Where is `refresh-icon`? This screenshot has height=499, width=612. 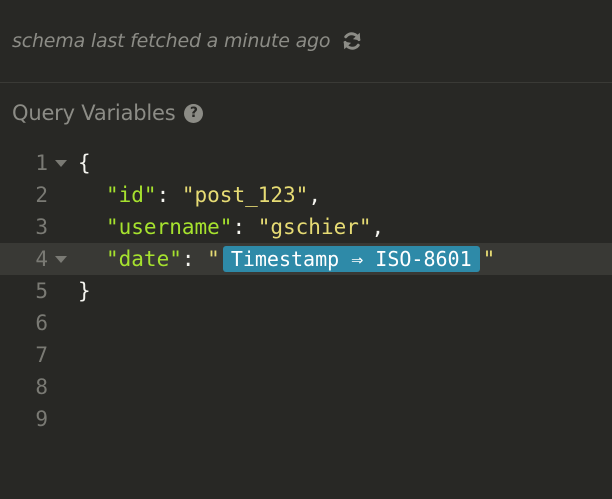 refresh-icon is located at coordinates (352, 41).